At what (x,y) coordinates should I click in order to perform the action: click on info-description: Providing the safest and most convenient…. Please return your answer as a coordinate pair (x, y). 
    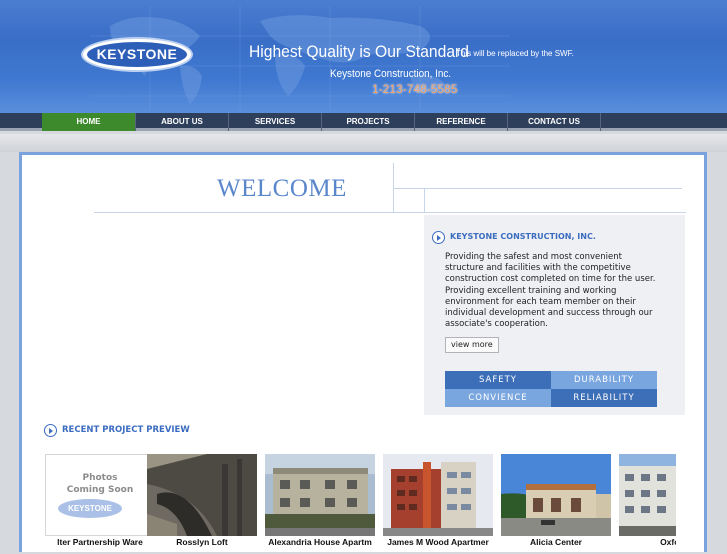
    Looking at the image, I should click on (550, 291).